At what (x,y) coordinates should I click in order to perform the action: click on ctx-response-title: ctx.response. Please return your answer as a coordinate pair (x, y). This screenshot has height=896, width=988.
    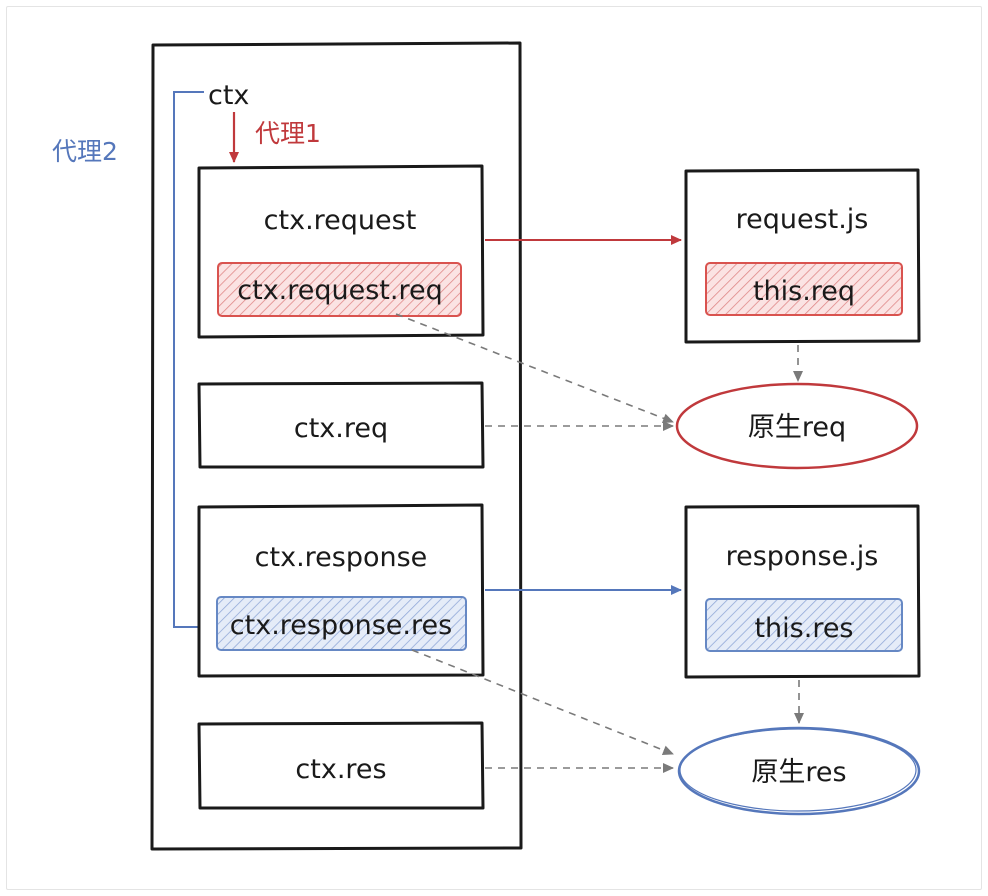
    Looking at the image, I should click on (341, 557).